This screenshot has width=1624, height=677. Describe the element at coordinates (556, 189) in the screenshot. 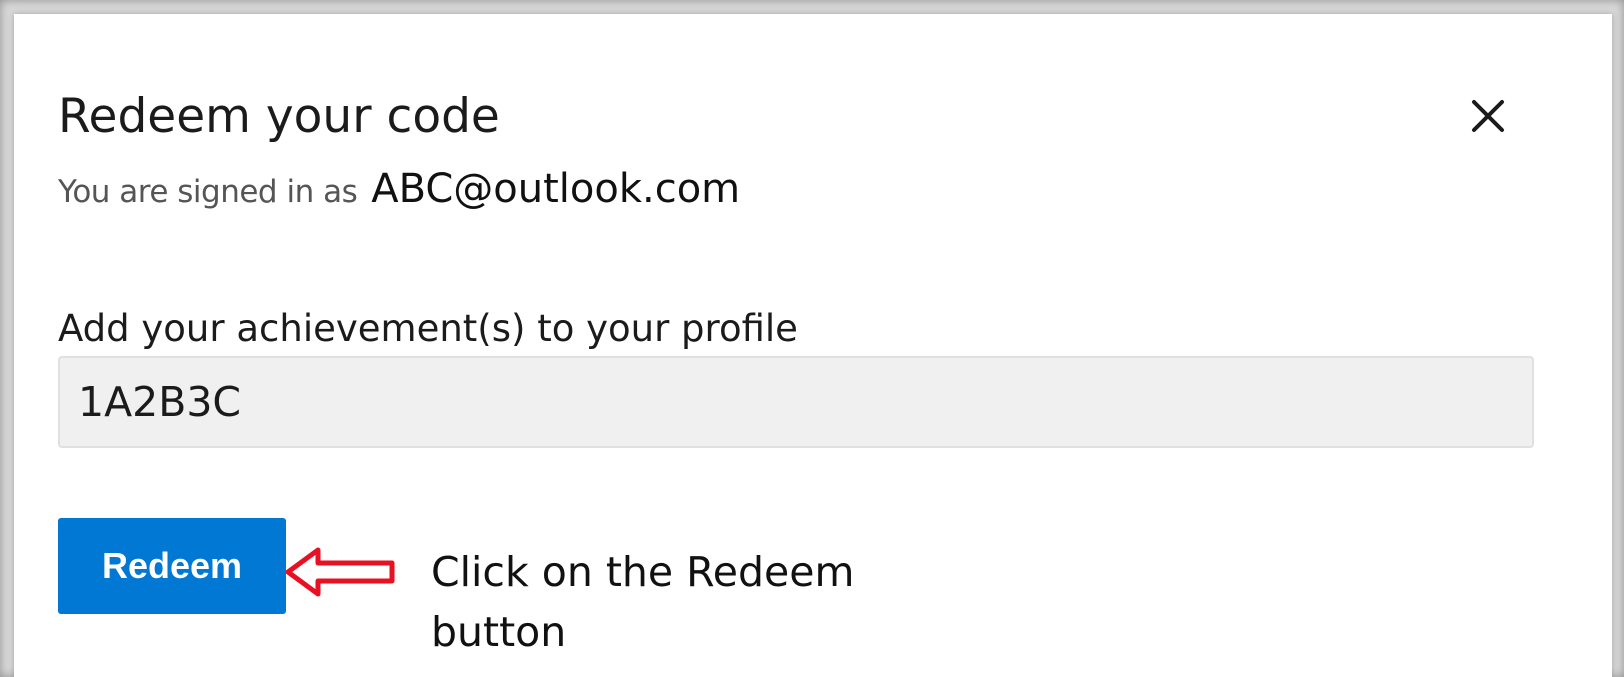

I see `signed-in-email: ABC@outlook.com` at that location.